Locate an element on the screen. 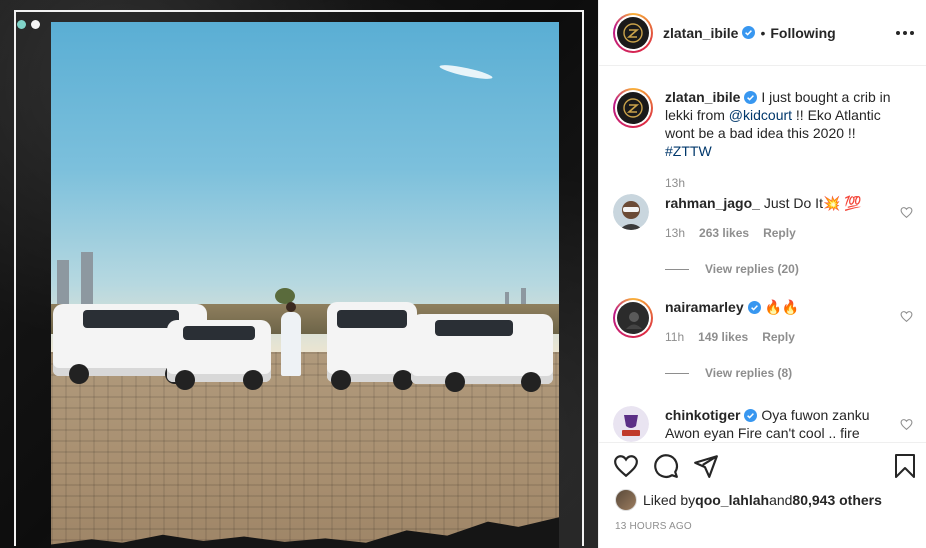 This screenshot has height=548, width=926. zttw-logo-icon is located at coordinates (633, 108).